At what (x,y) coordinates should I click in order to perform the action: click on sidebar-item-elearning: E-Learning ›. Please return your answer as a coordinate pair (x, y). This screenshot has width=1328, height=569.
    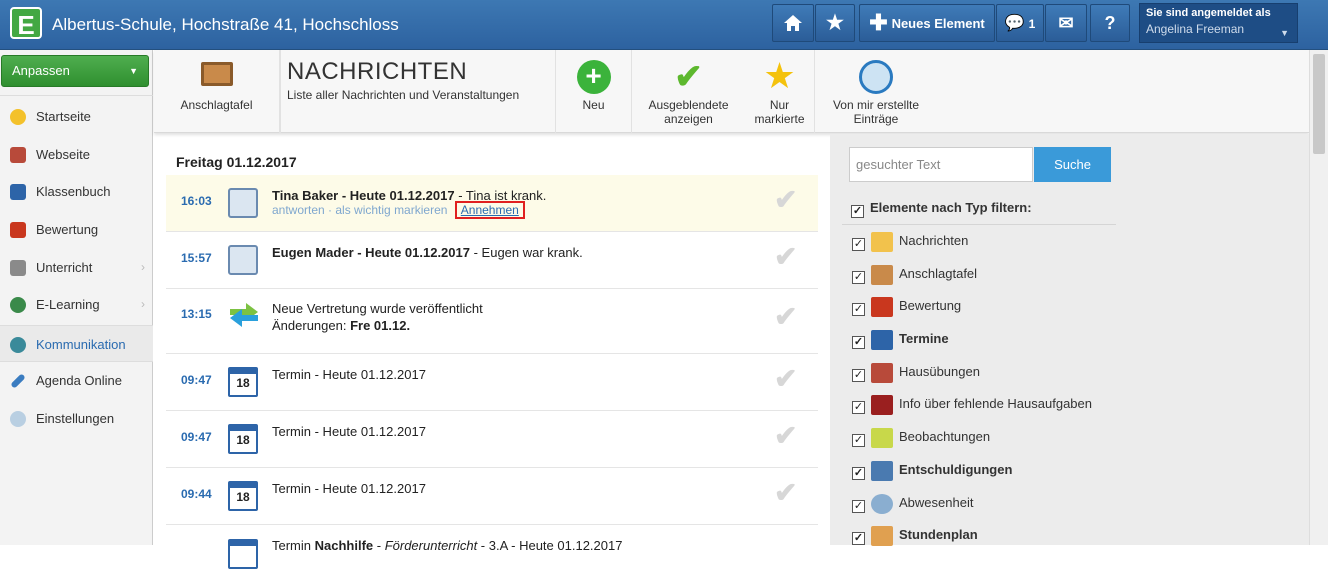
    Looking at the image, I should click on (76, 304).